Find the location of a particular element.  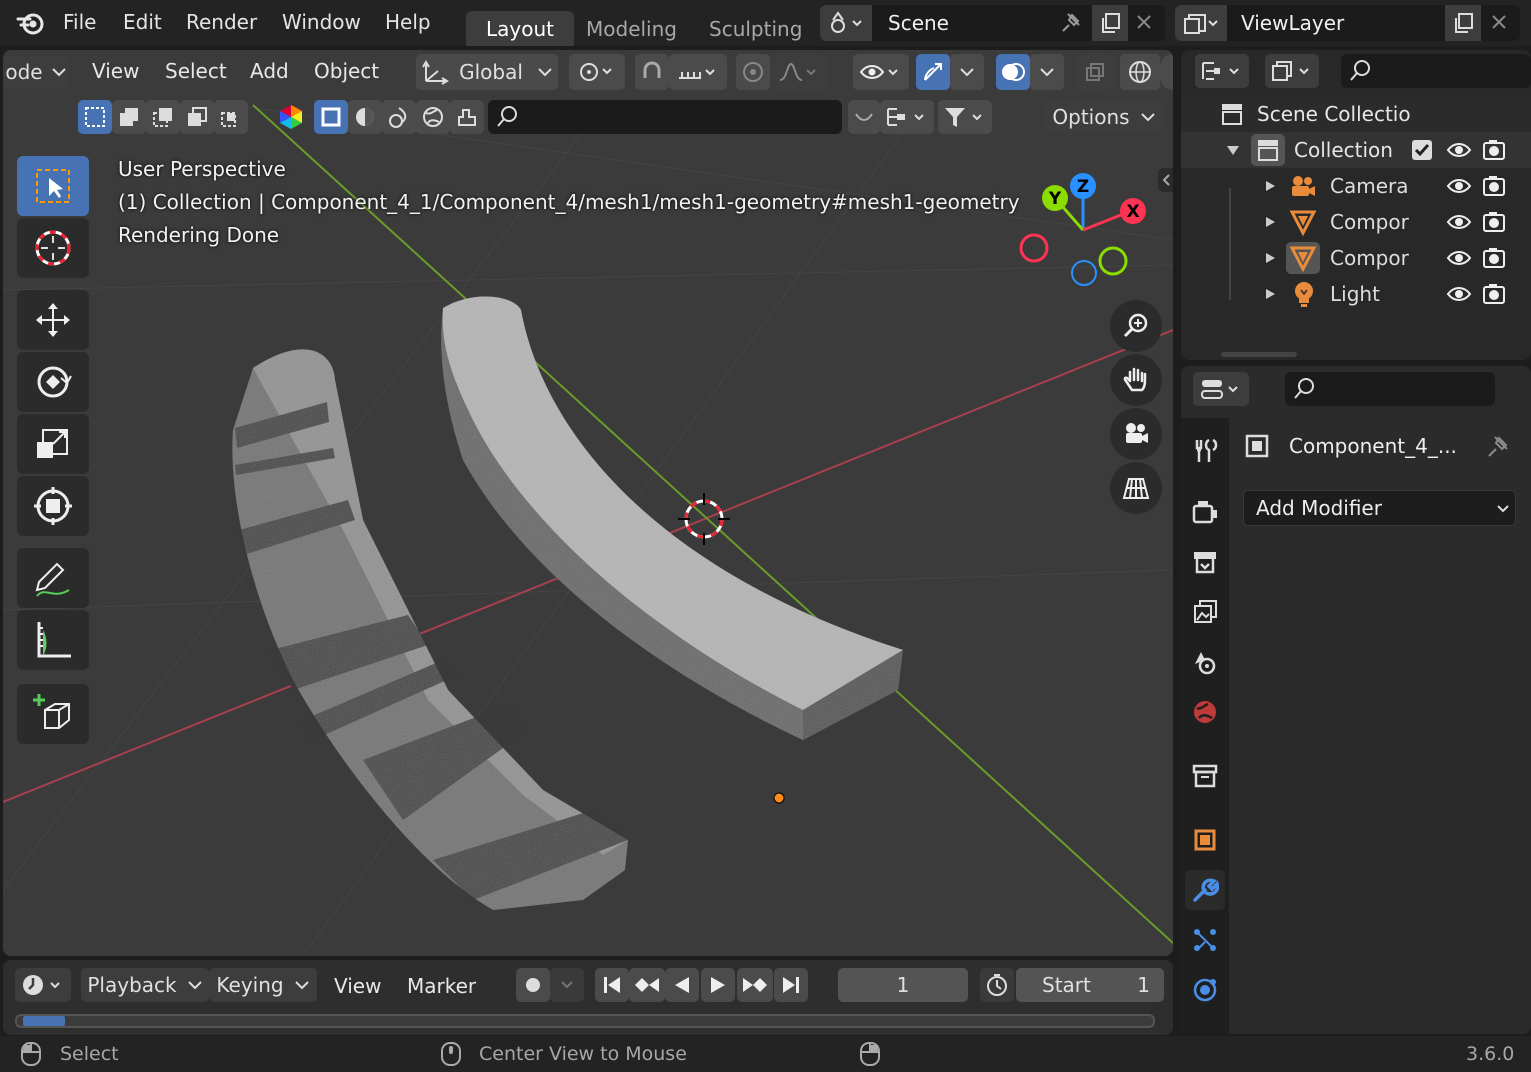

outliner-item-component-2: Compor is located at coordinates (1356, 258).